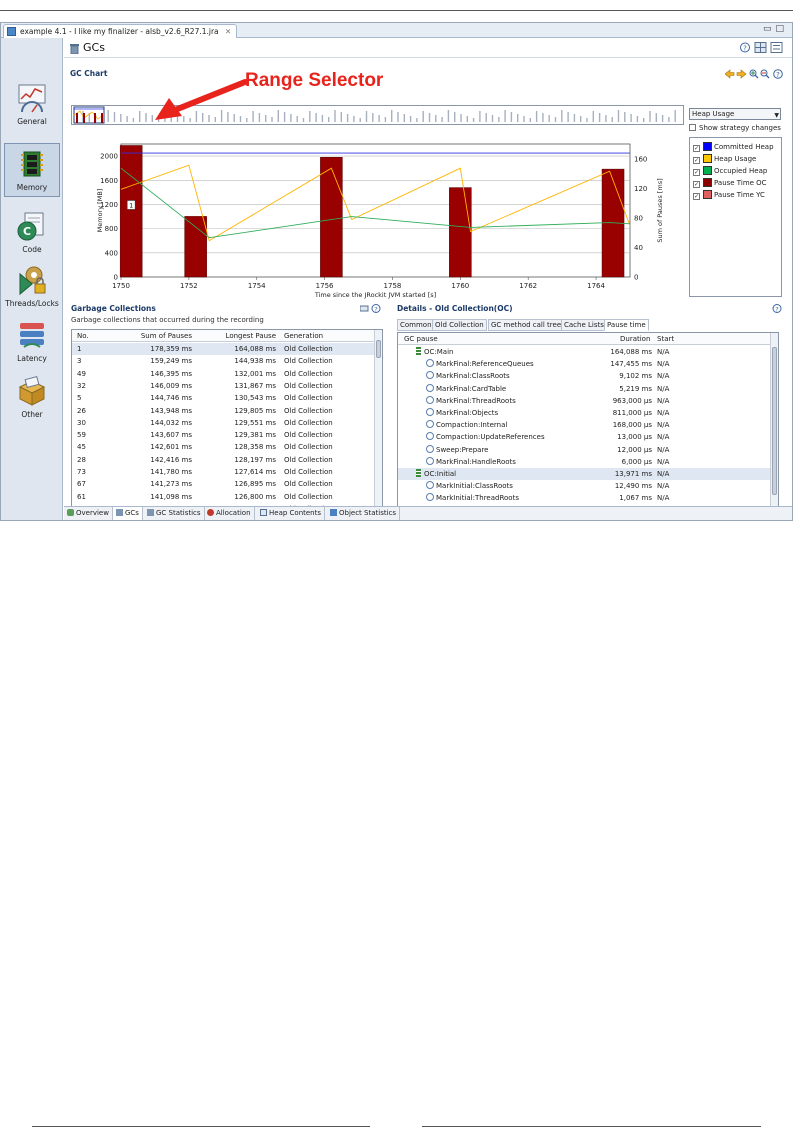  What do you see at coordinates (178, 513) in the screenshot?
I see `tab-gc-statistics-label: GC Statistics` at bounding box center [178, 513].